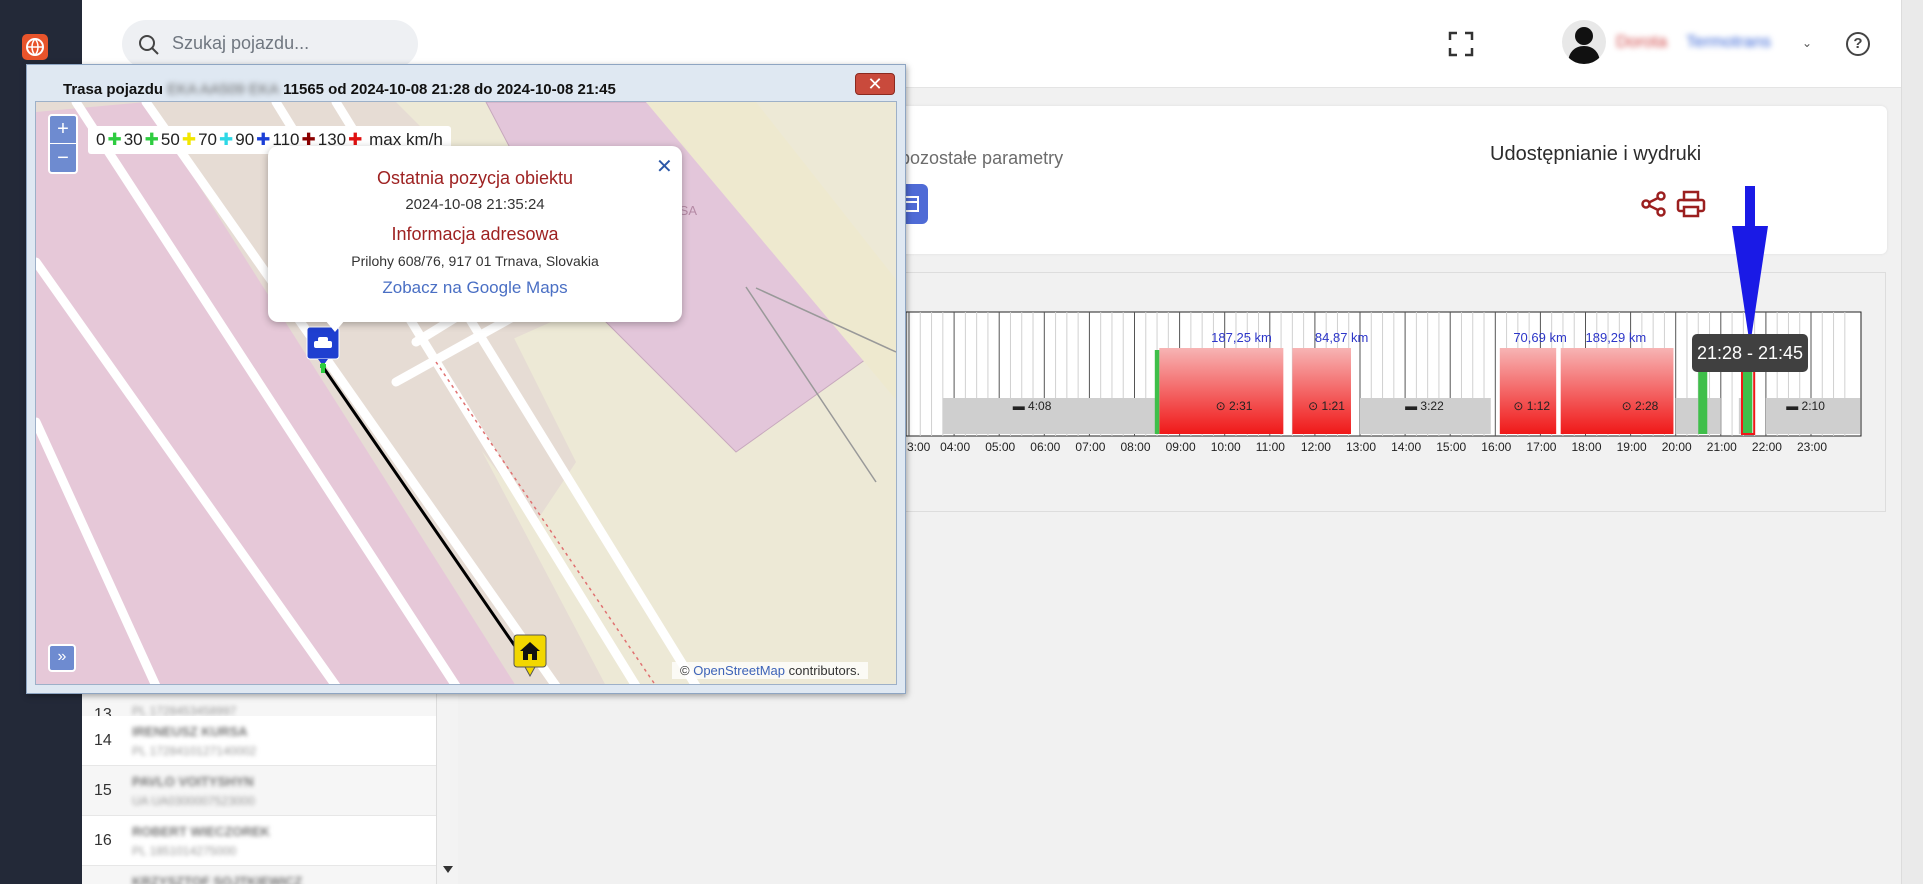 This screenshot has width=1923, height=884. What do you see at coordinates (530, 656) in the screenshot?
I see `home-marker-icon` at bounding box center [530, 656].